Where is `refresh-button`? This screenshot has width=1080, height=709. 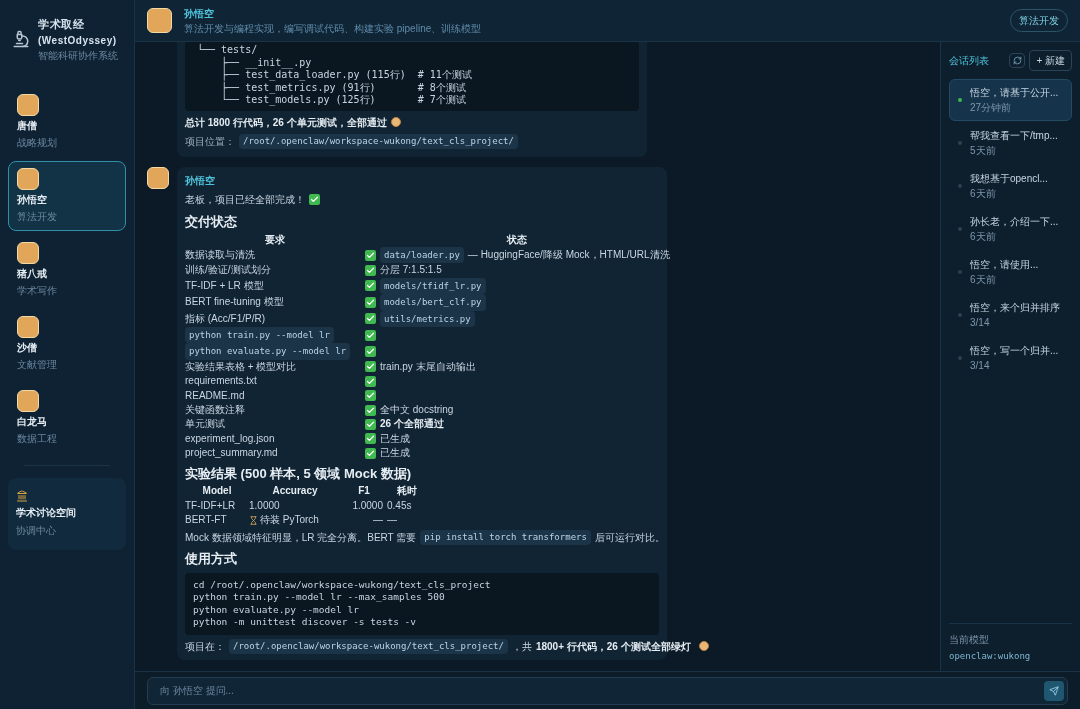
refresh-button is located at coordinates (1017, 60).